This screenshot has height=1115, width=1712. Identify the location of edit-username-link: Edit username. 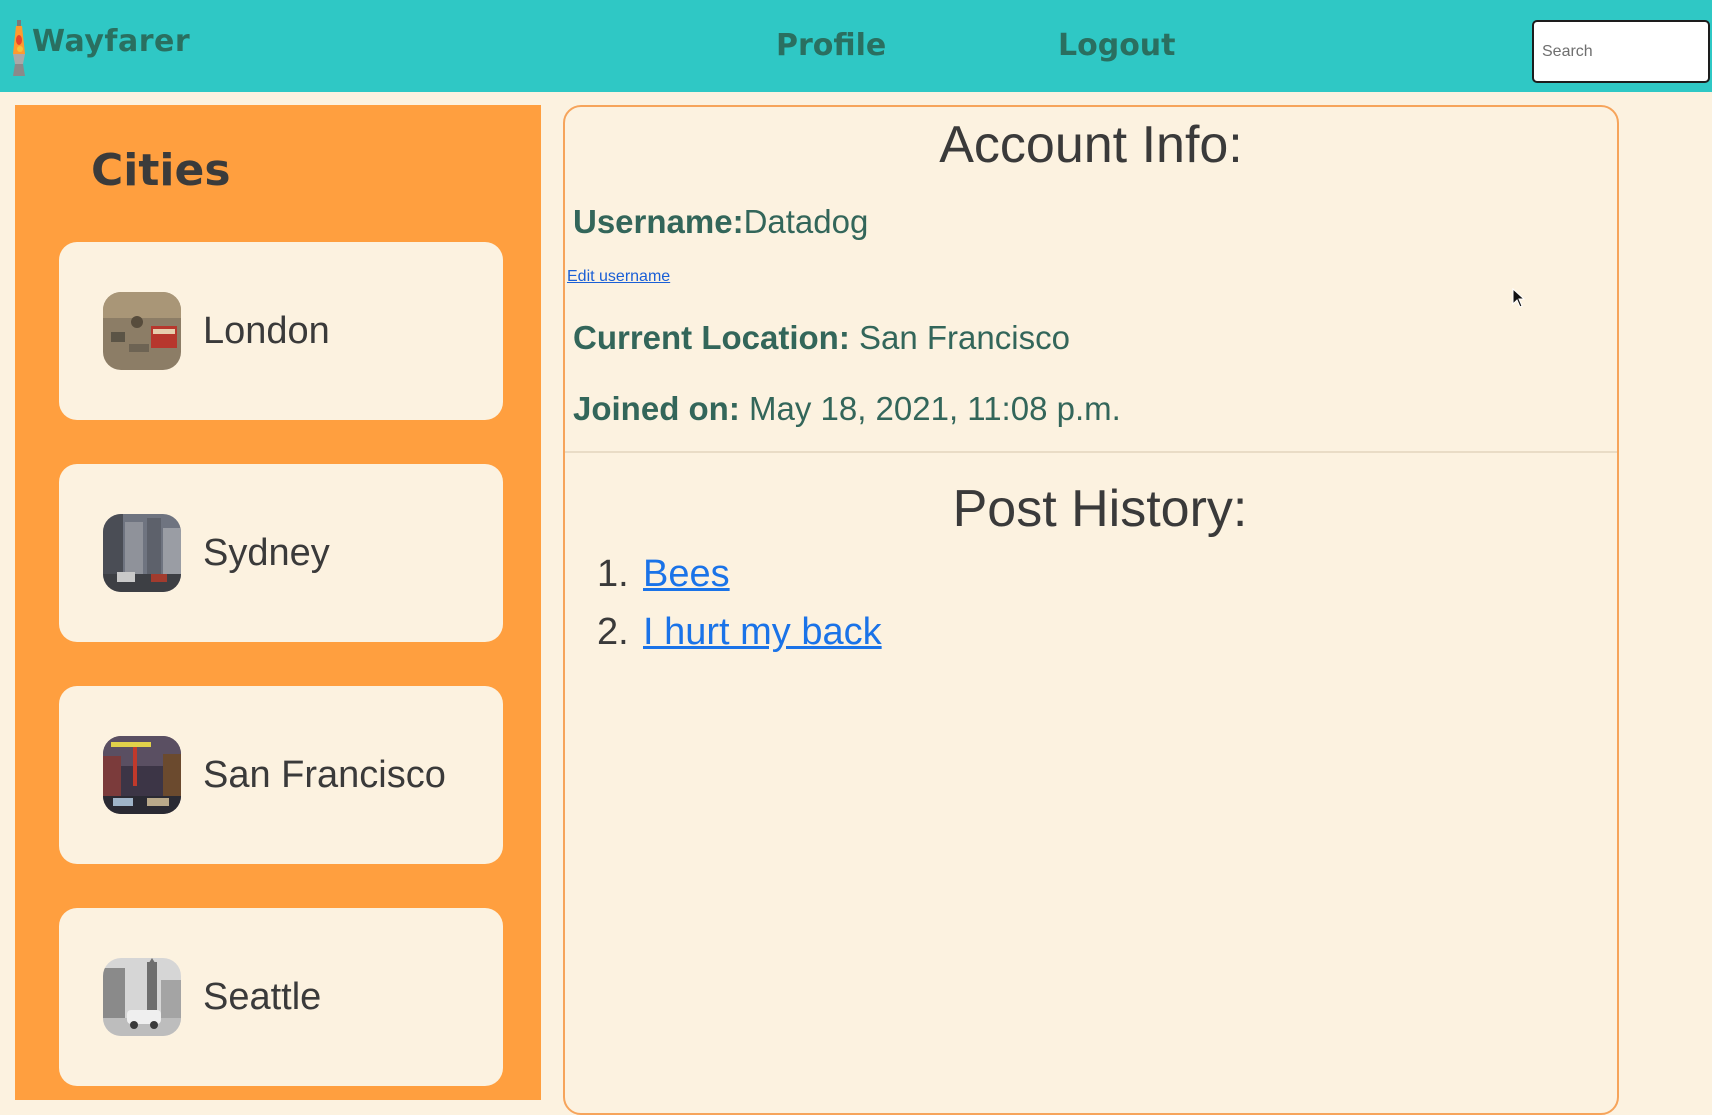
(618, 277).